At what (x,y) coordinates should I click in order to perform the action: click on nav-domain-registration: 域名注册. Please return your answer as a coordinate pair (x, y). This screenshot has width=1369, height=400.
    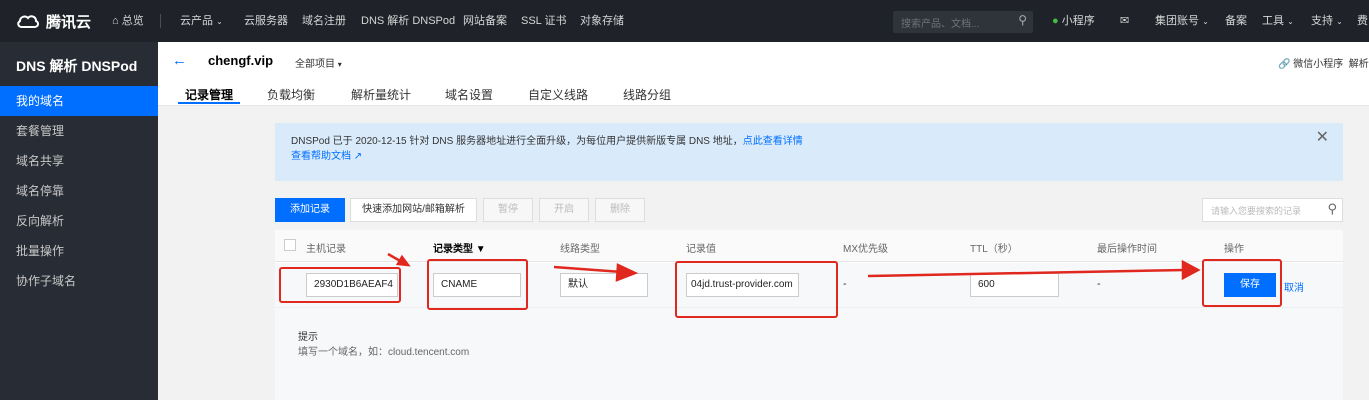
    Looking at the image, I should click on (324, 21).